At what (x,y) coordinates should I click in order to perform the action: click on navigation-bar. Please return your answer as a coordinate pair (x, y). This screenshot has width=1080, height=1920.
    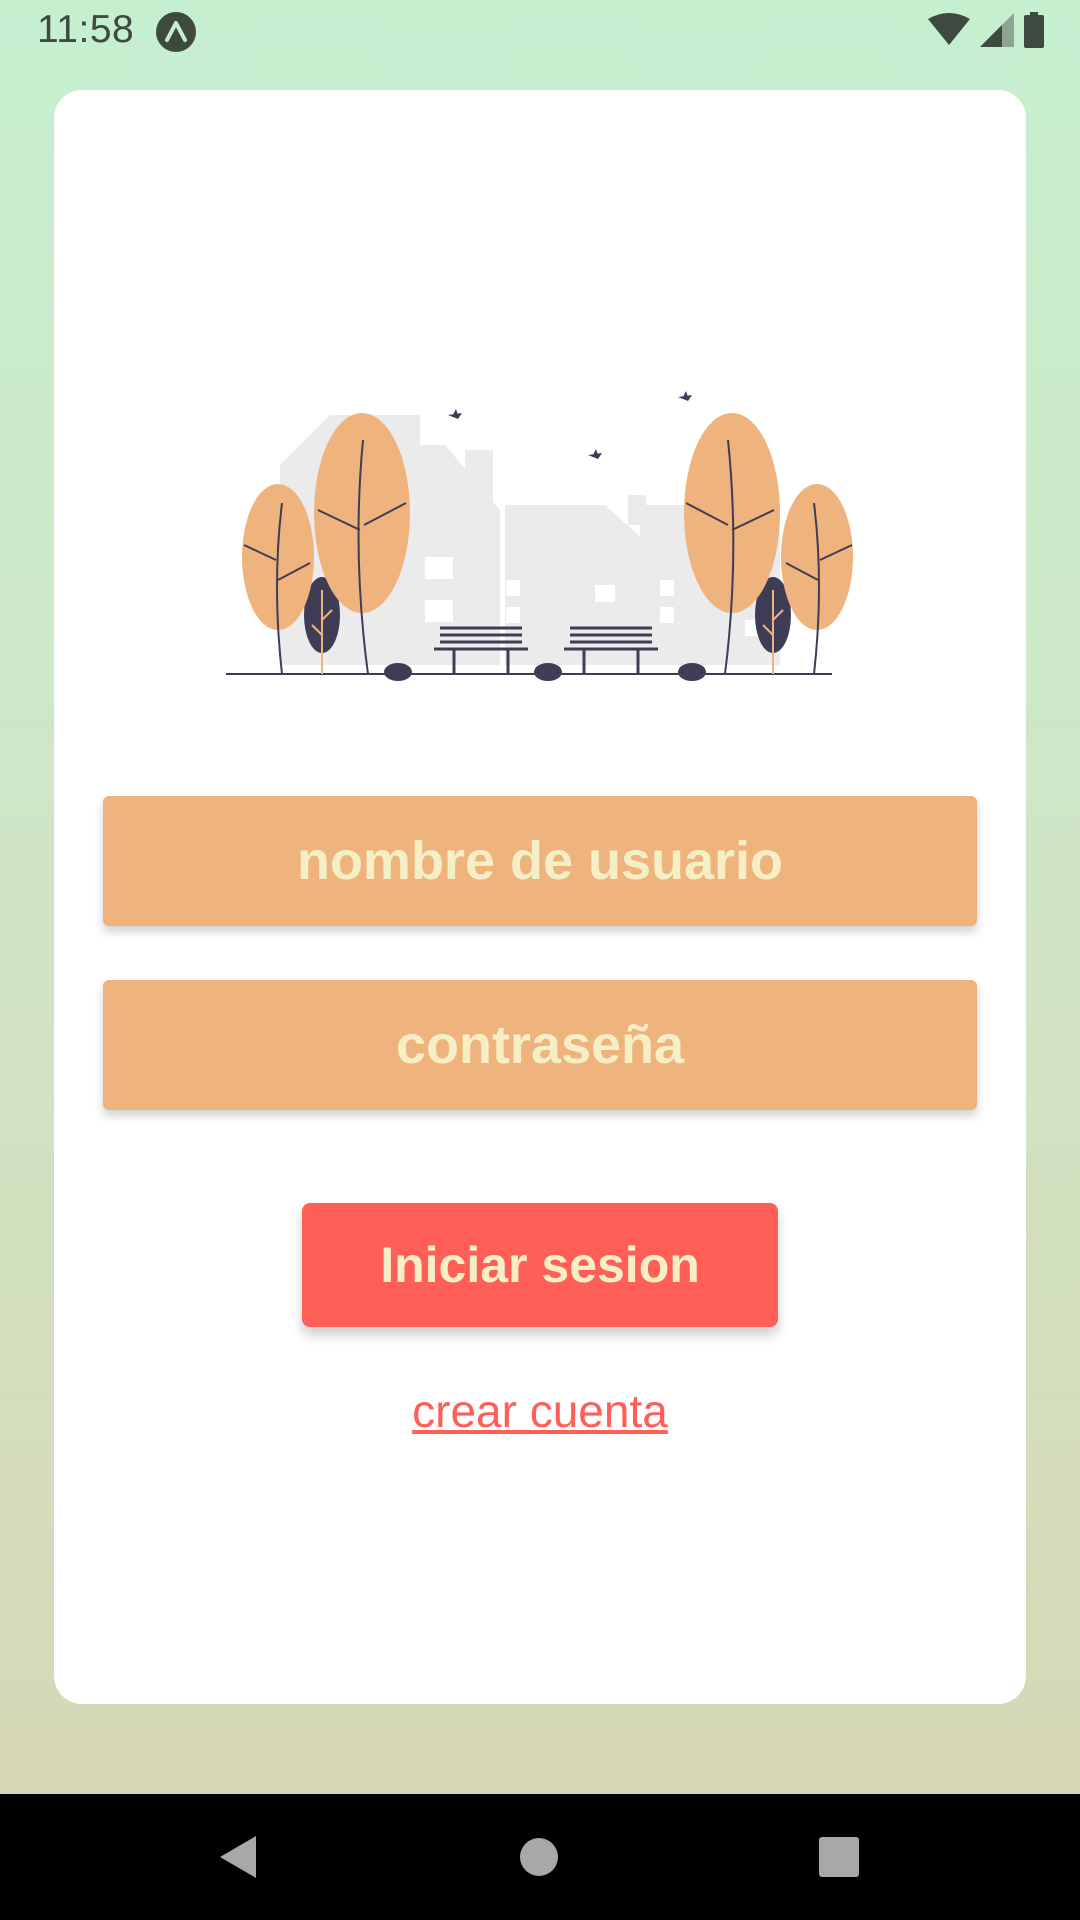
    Looking at the image, I should click on (540, 1857).